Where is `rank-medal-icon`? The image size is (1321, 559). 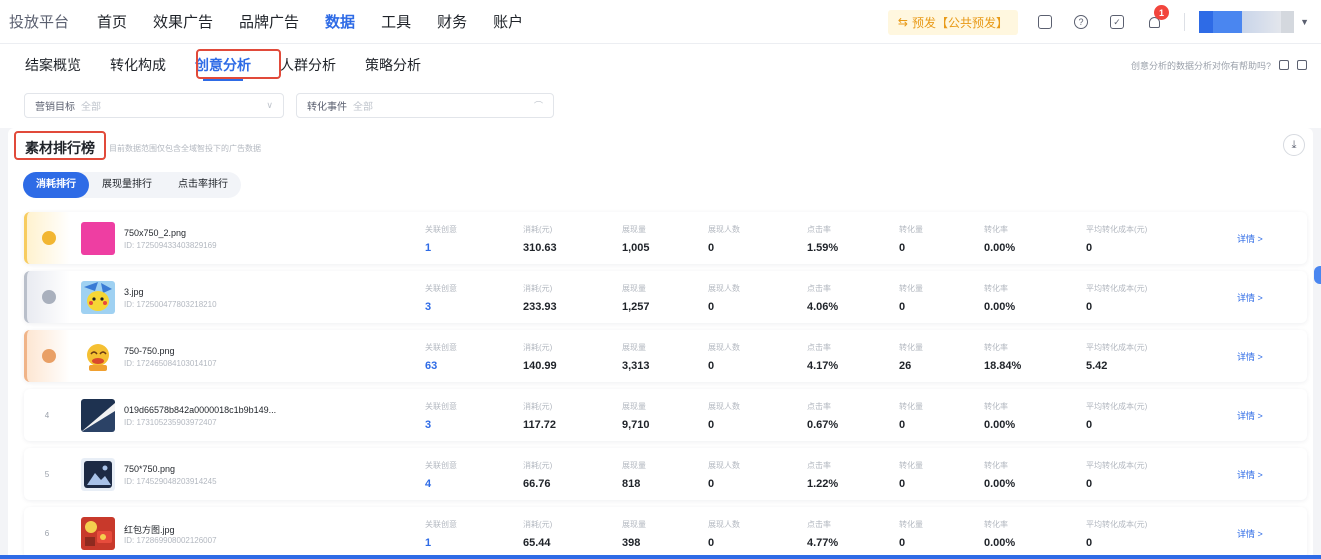 rank-medal-icon is located at coordinates (48, 238).